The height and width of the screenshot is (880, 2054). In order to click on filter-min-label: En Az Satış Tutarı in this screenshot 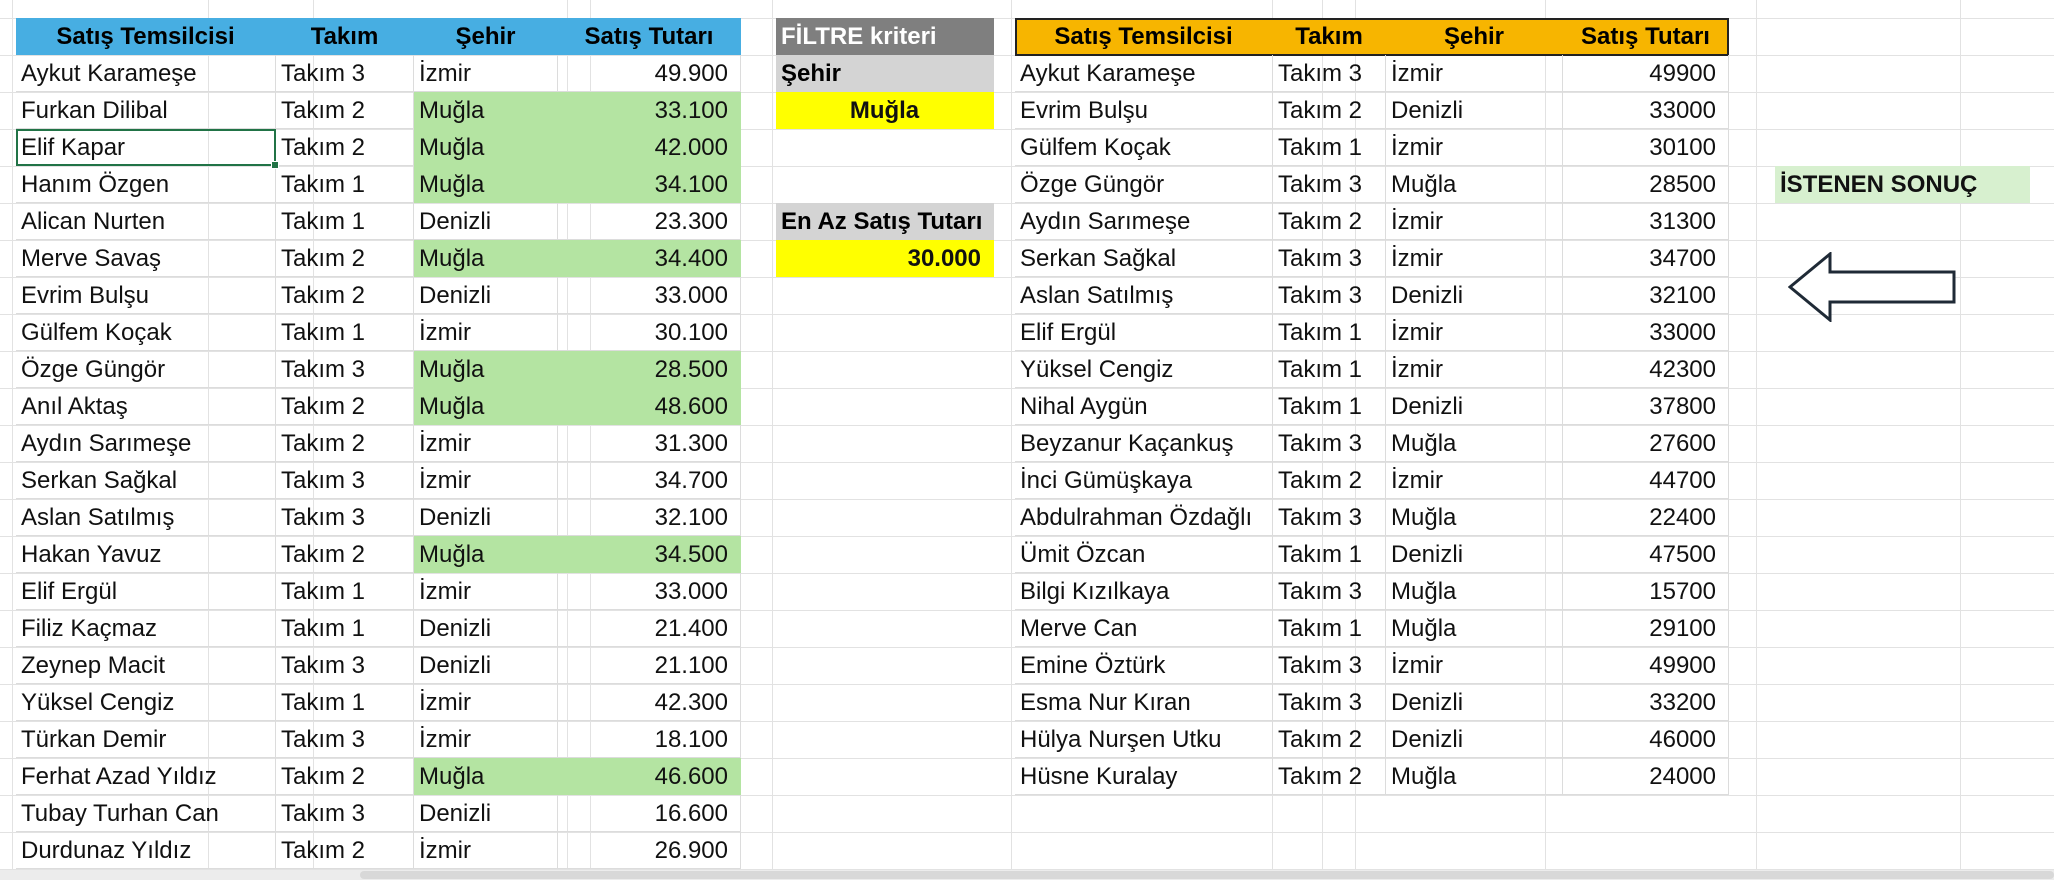, I will do `click(885, 221)`.